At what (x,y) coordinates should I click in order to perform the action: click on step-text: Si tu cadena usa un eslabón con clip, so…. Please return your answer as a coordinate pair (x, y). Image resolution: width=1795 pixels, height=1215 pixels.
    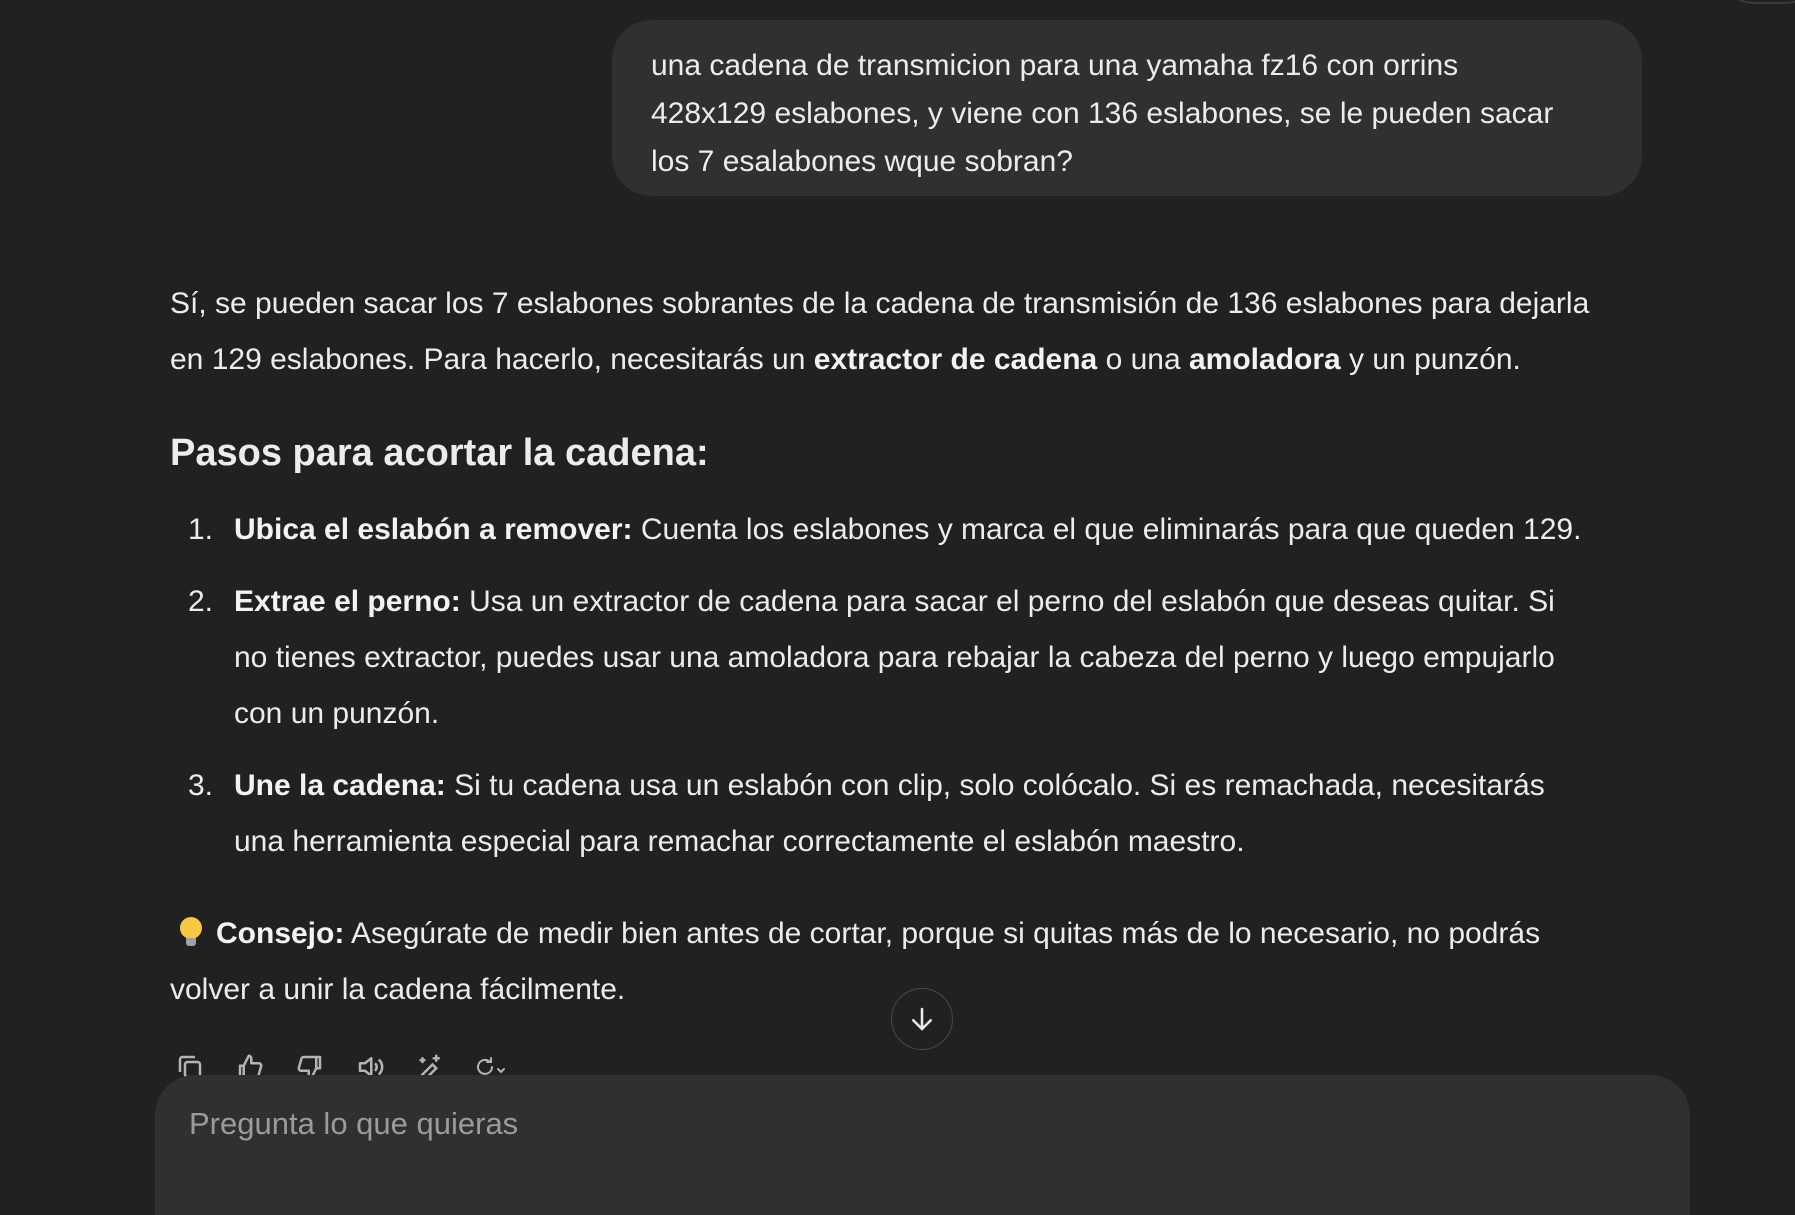
    Looking at the image, I should click on (999, 785).